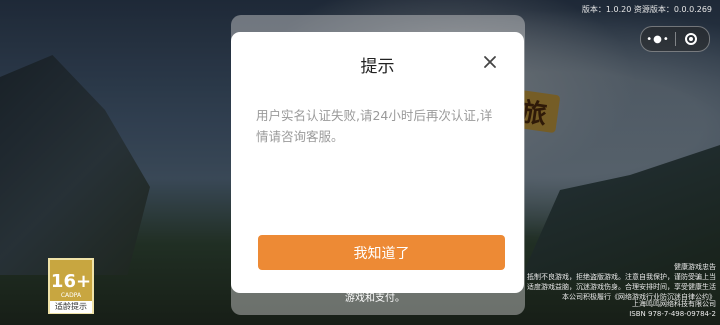 This screenshot has width=720, height=325. What do you see at coordinates (71, 295) in the screenshot?
I see `rating-org: CADPA` at bounding box center [71, 295].